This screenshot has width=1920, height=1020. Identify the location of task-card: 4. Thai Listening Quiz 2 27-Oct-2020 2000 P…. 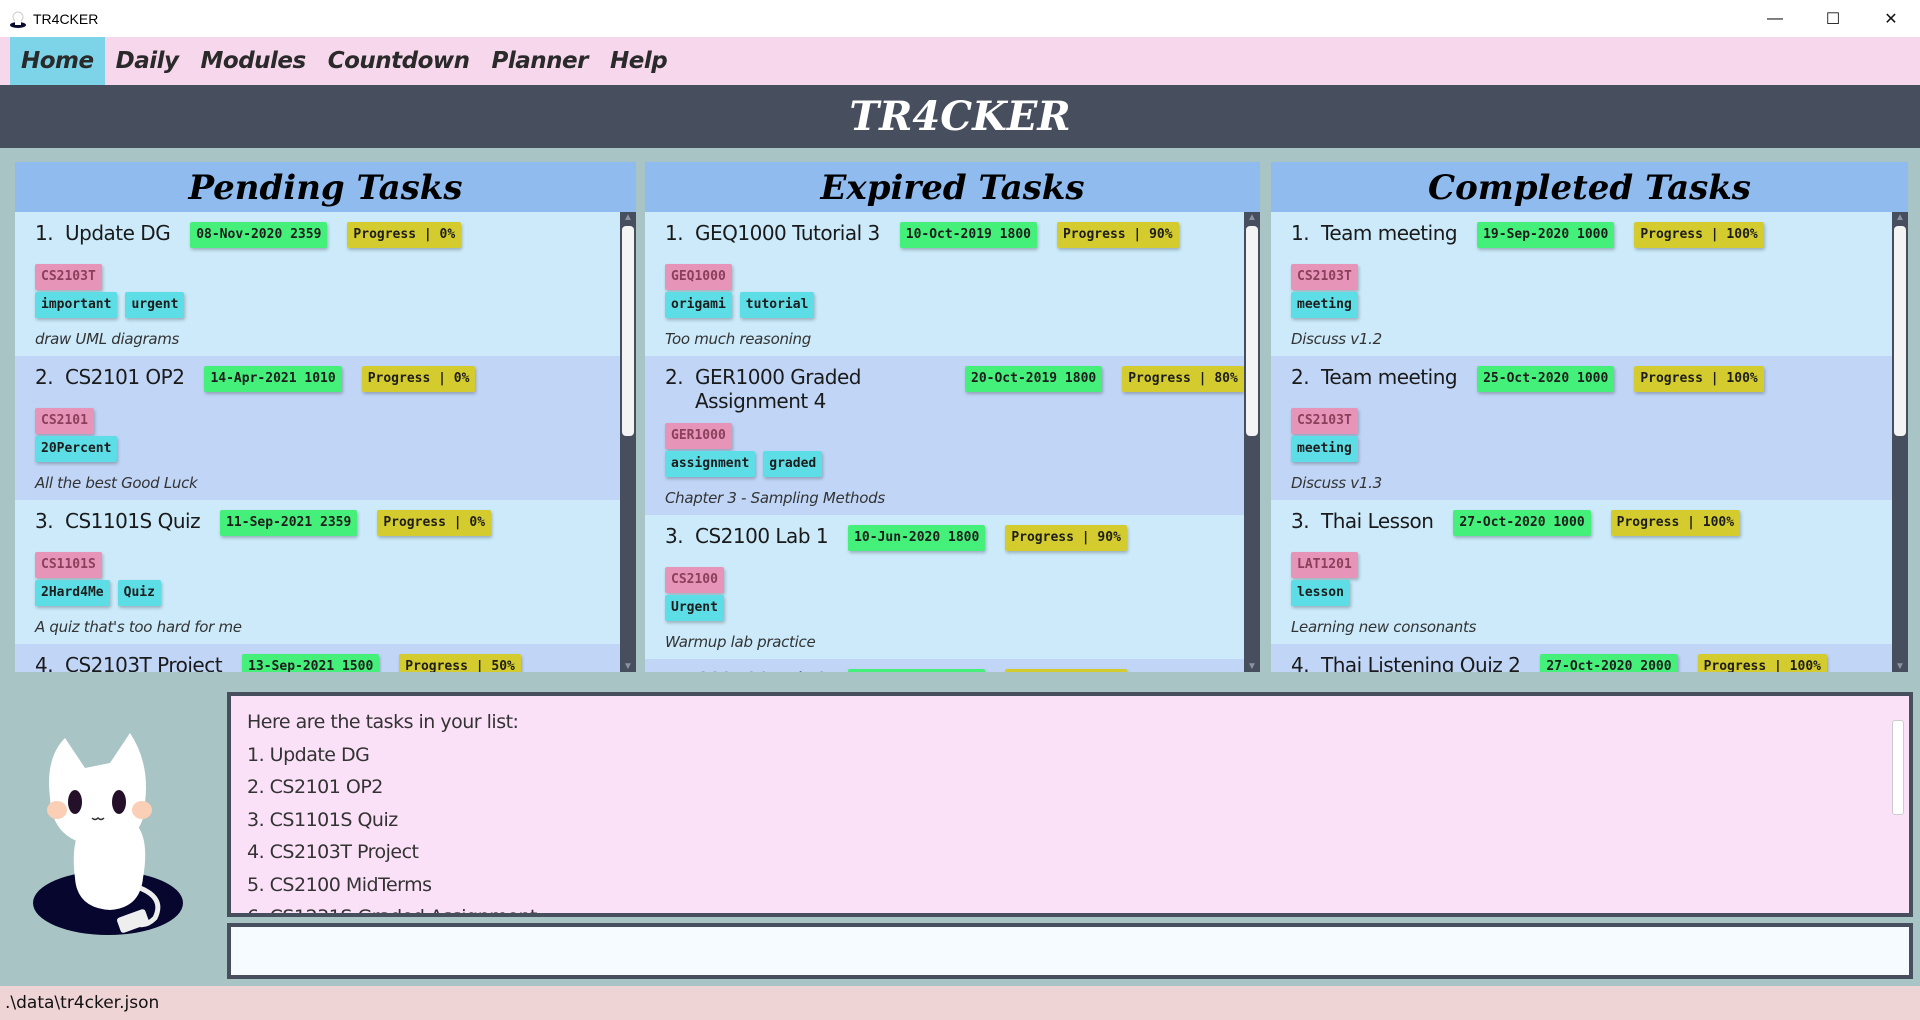
(1581, 658).